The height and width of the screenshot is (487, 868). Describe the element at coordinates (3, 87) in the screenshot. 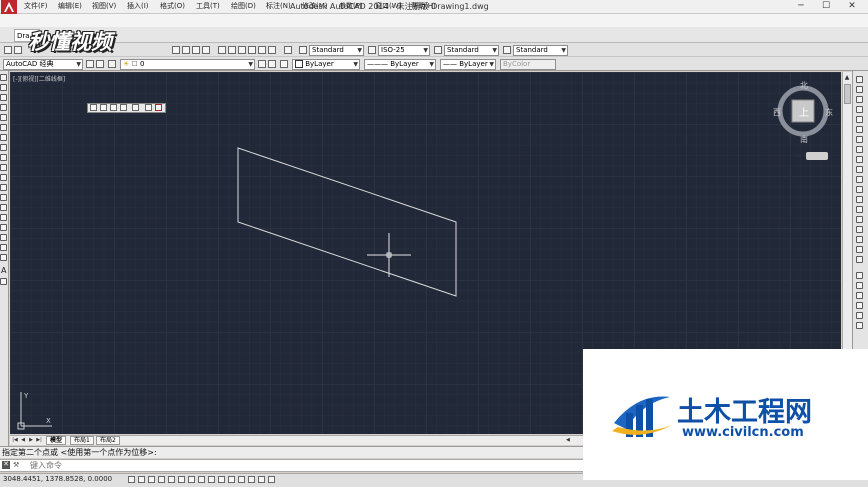

I see `construction-line-icon` at that location.